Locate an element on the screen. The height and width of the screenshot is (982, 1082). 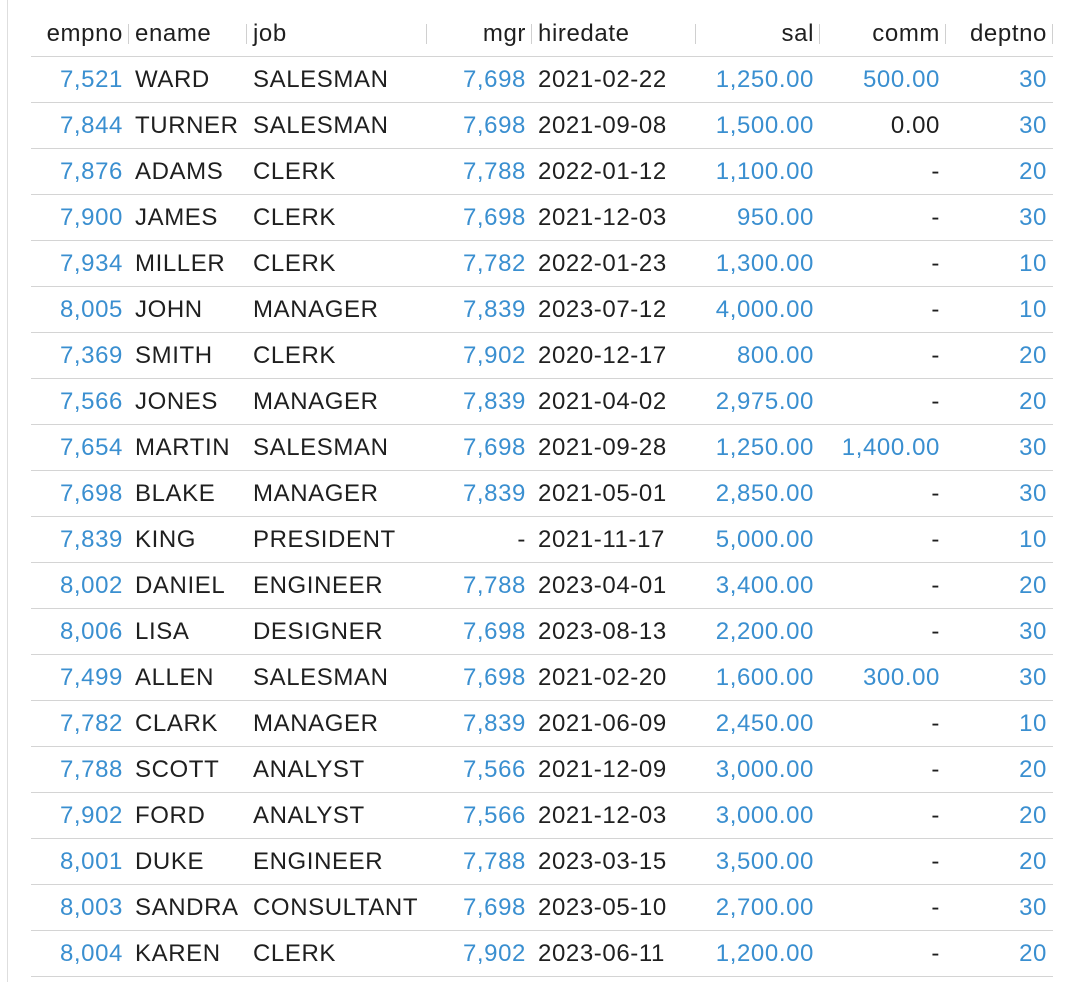
cell-hiredate: 2021-11-17 is located at coordinates (614, 539).